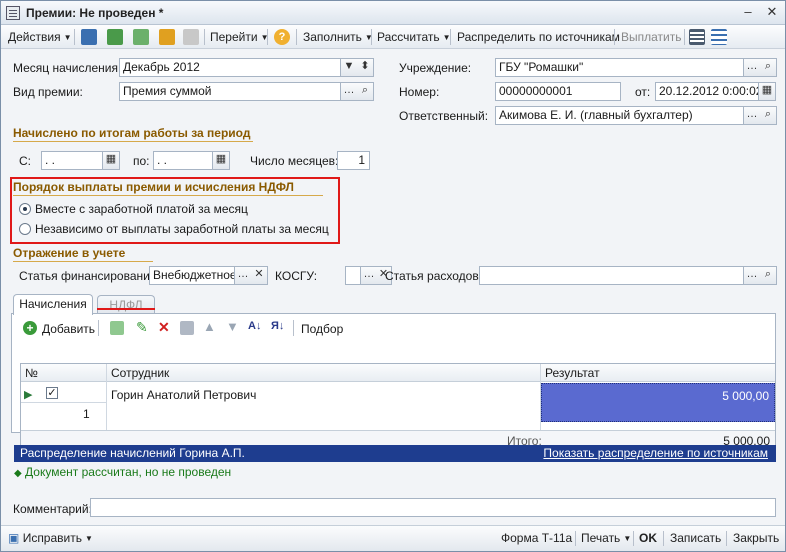 The image size is (786, 552). I want to click on month-label: Месяц начисления:, so click(67, 68).